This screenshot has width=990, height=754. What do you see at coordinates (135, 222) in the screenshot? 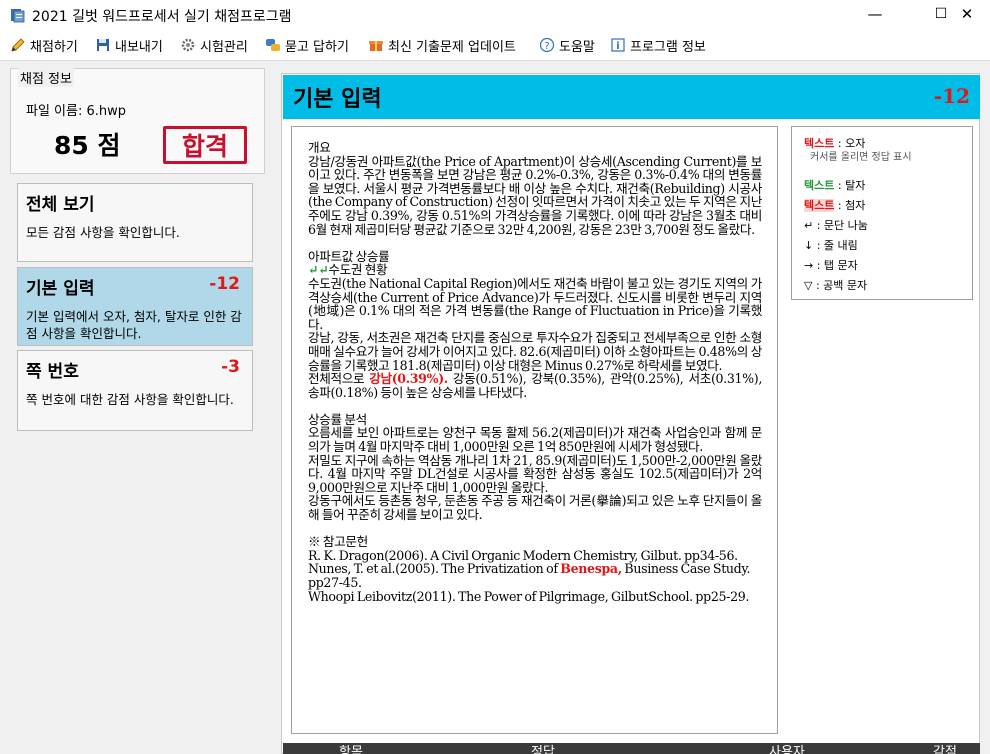
I see `category-card-all: 전체 보기 모든 감점 사항을 확인합니다.` at bounding box center [135, 222].